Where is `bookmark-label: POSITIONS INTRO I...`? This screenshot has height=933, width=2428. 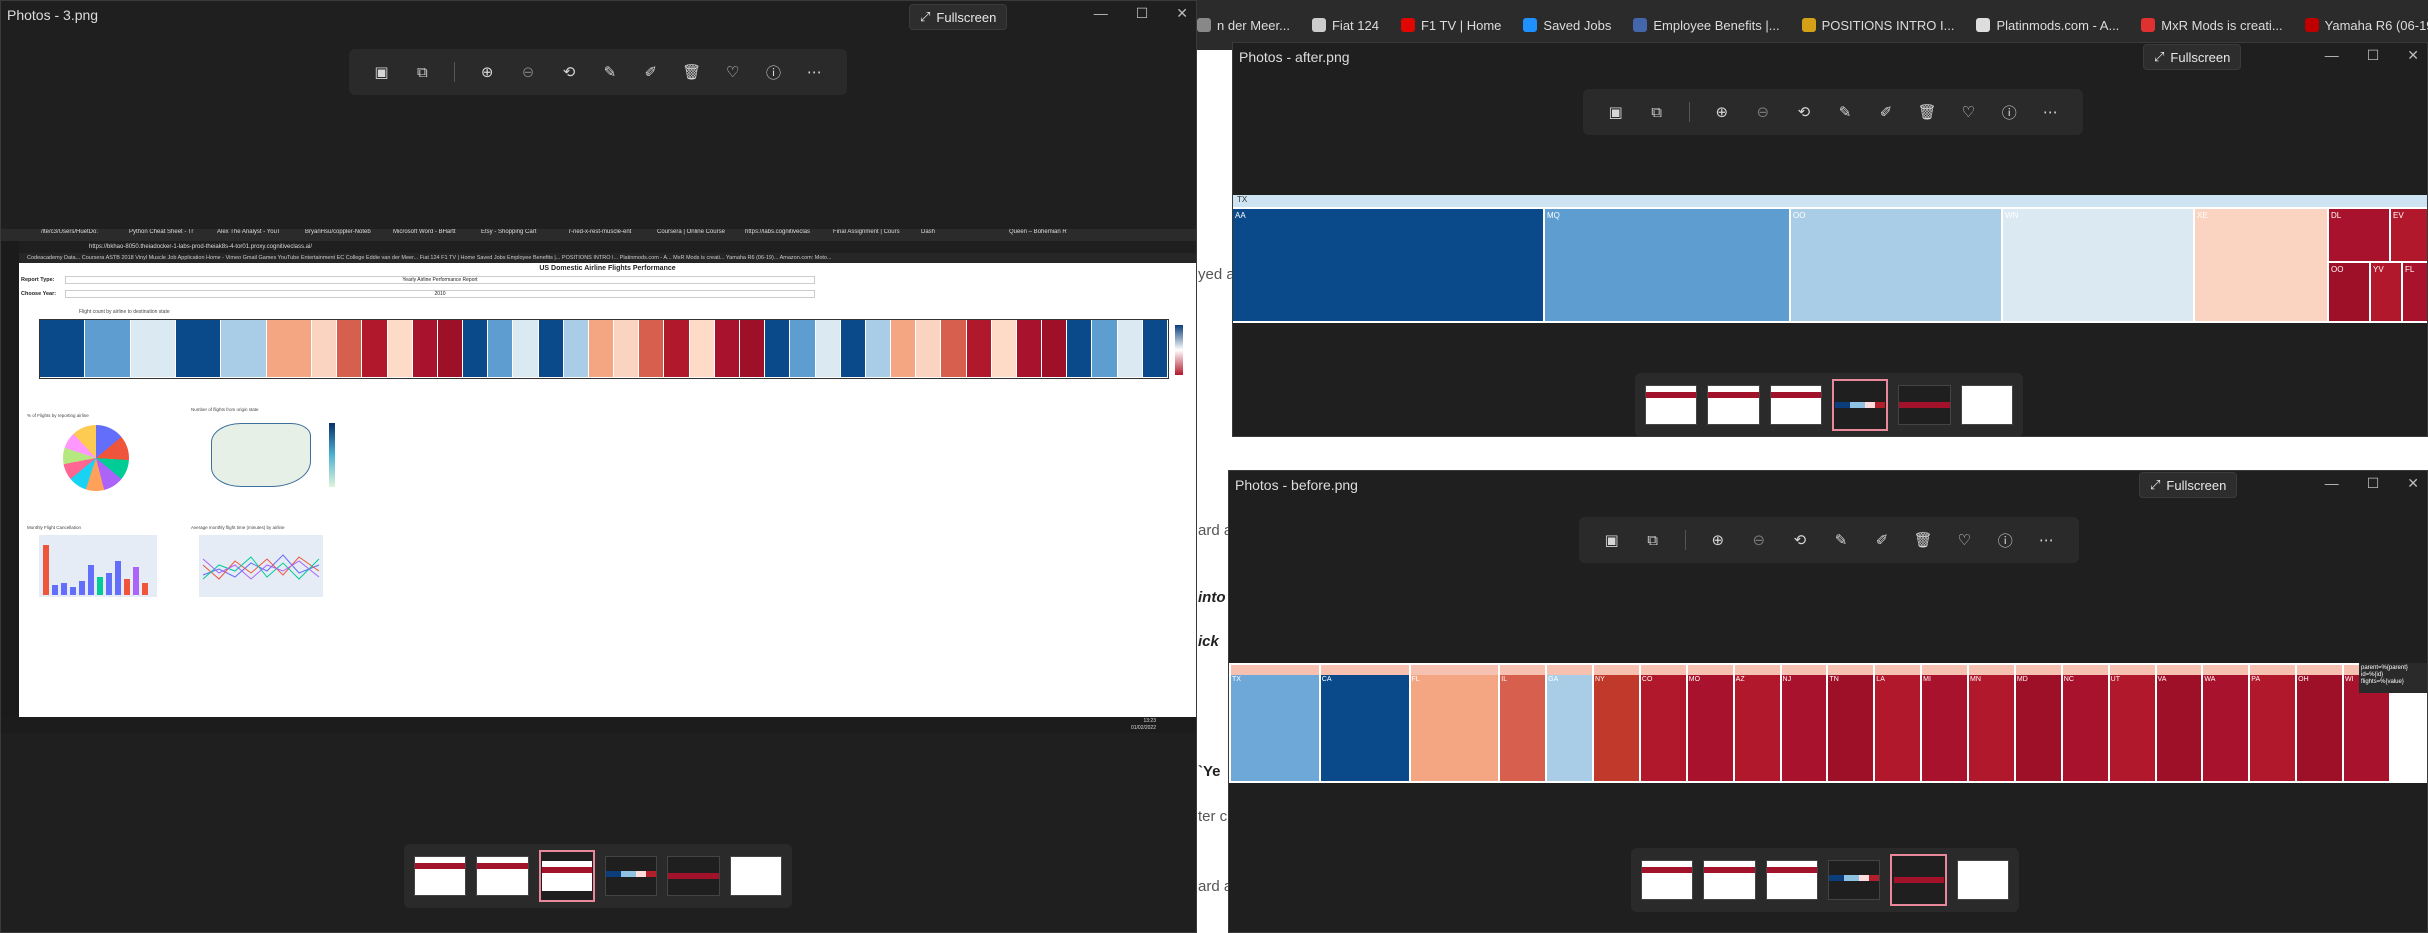 bookmark-label: POSITIONS INTRO I... is located at coordinates (1888, 25).